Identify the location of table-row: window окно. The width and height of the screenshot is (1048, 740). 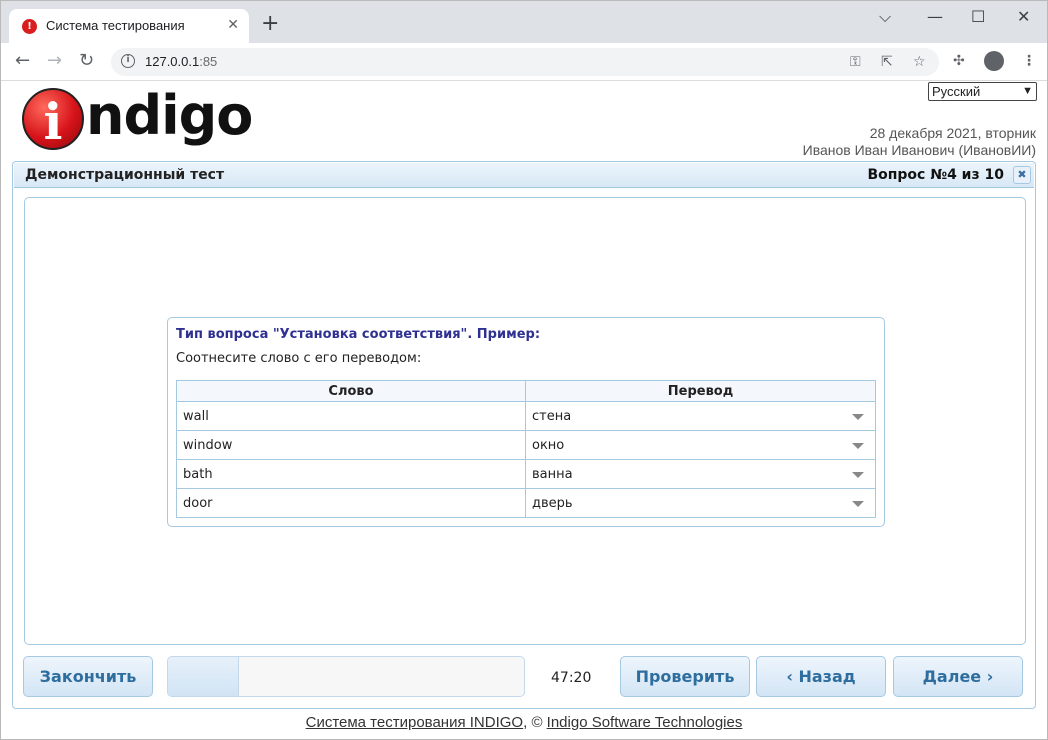
(526, 445).